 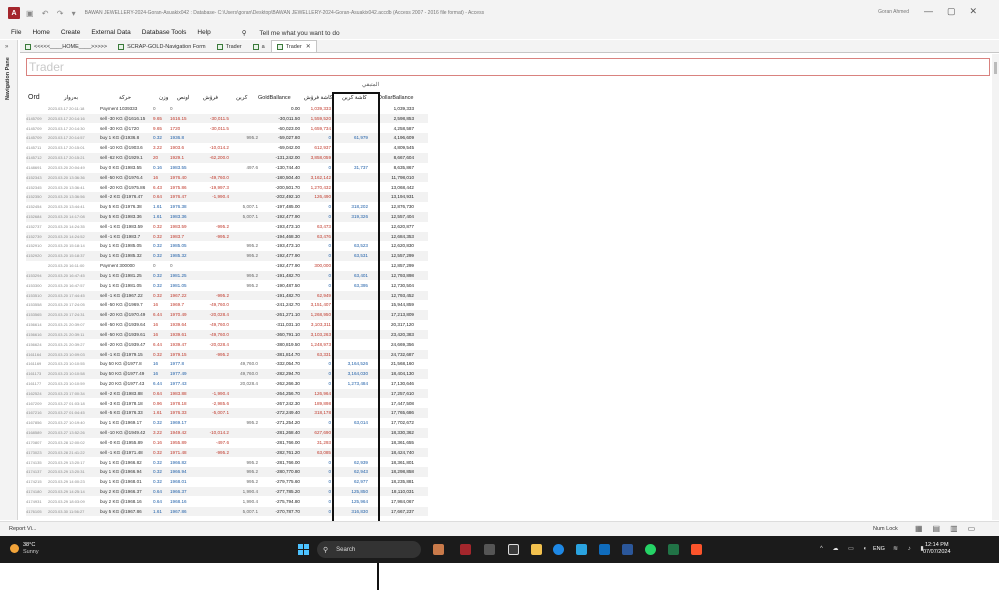 I want to click on cell-ord: 4152737, so click(x=34, y=226).